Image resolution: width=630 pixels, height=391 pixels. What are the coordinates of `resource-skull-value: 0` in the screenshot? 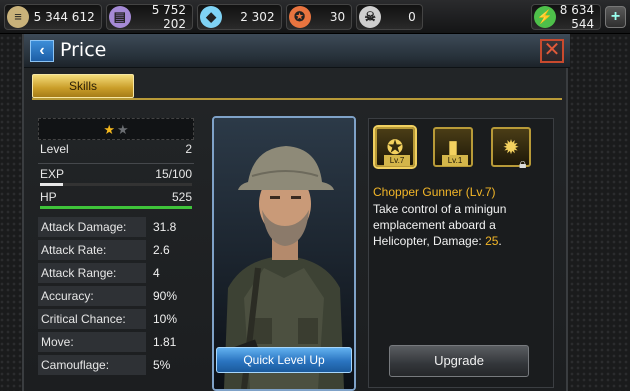 It's located at (412, 16).